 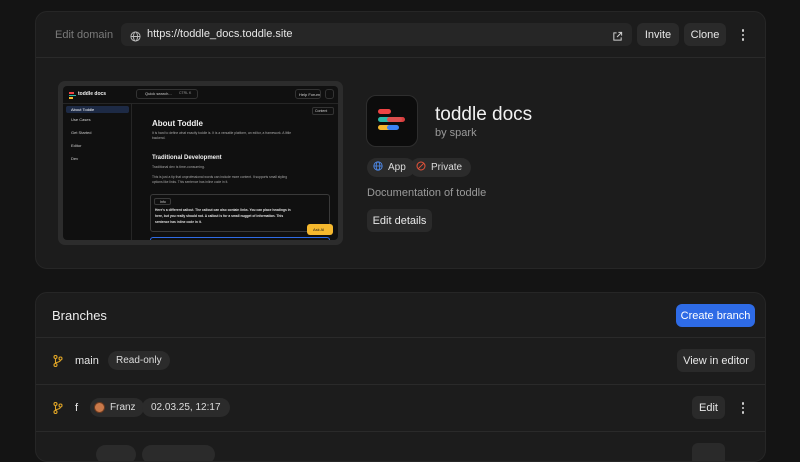 What do you see at coordinates (716, 360) in the screenshot?
I see `view-in-editor-button: View in editor` at bounding box center [716, 360].